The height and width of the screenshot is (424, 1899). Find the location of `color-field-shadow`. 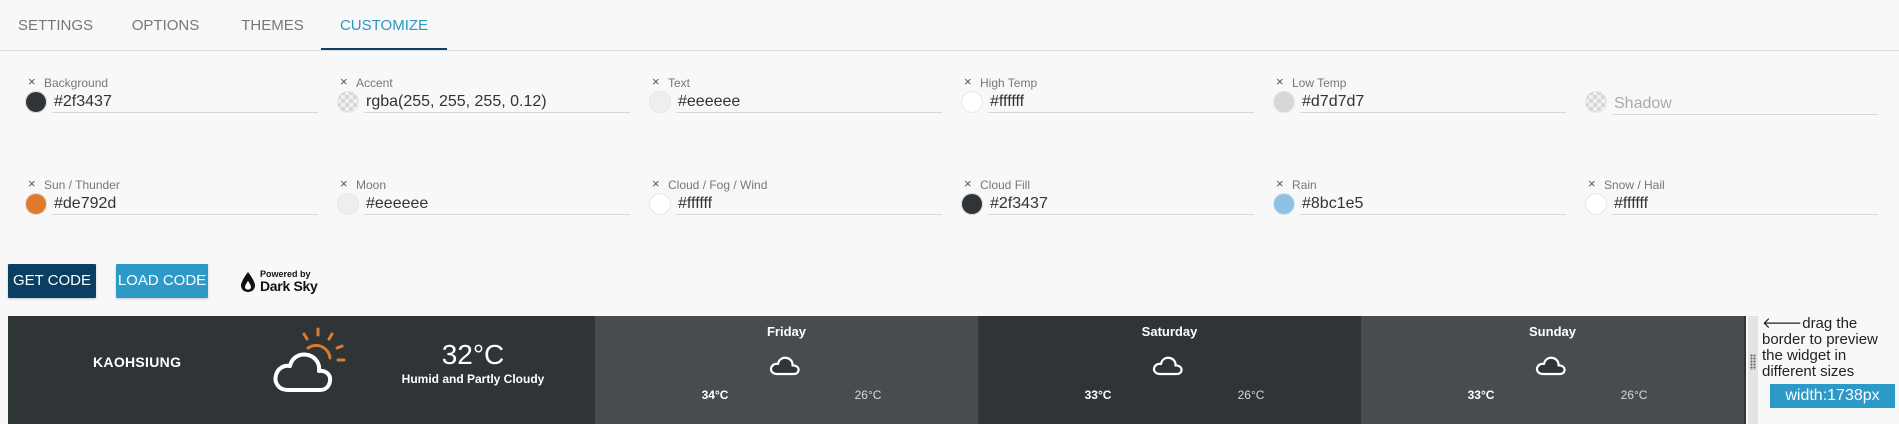

color-field-shadow is located at coordinates (1728, 105).